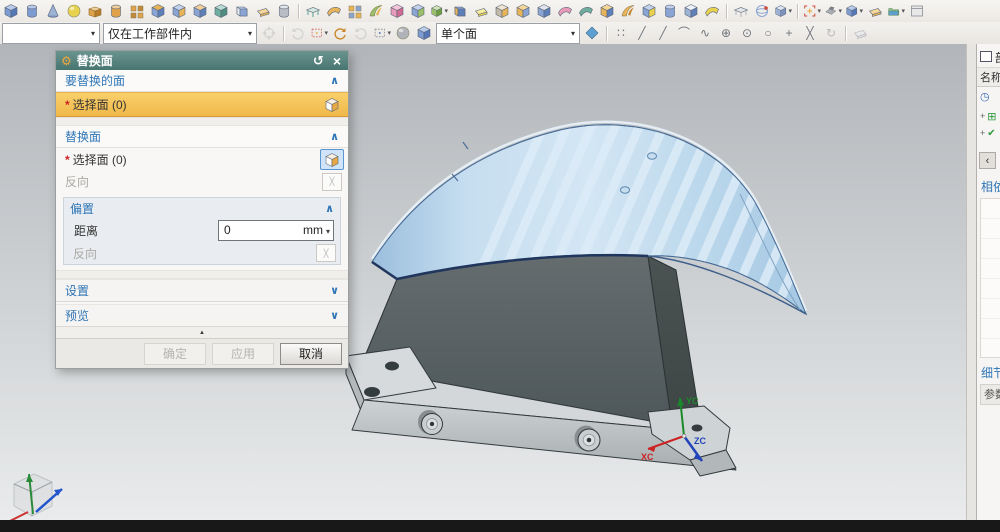 The image size is (1000, 532). I want to click on delete-face-icon, so click(397, 11).